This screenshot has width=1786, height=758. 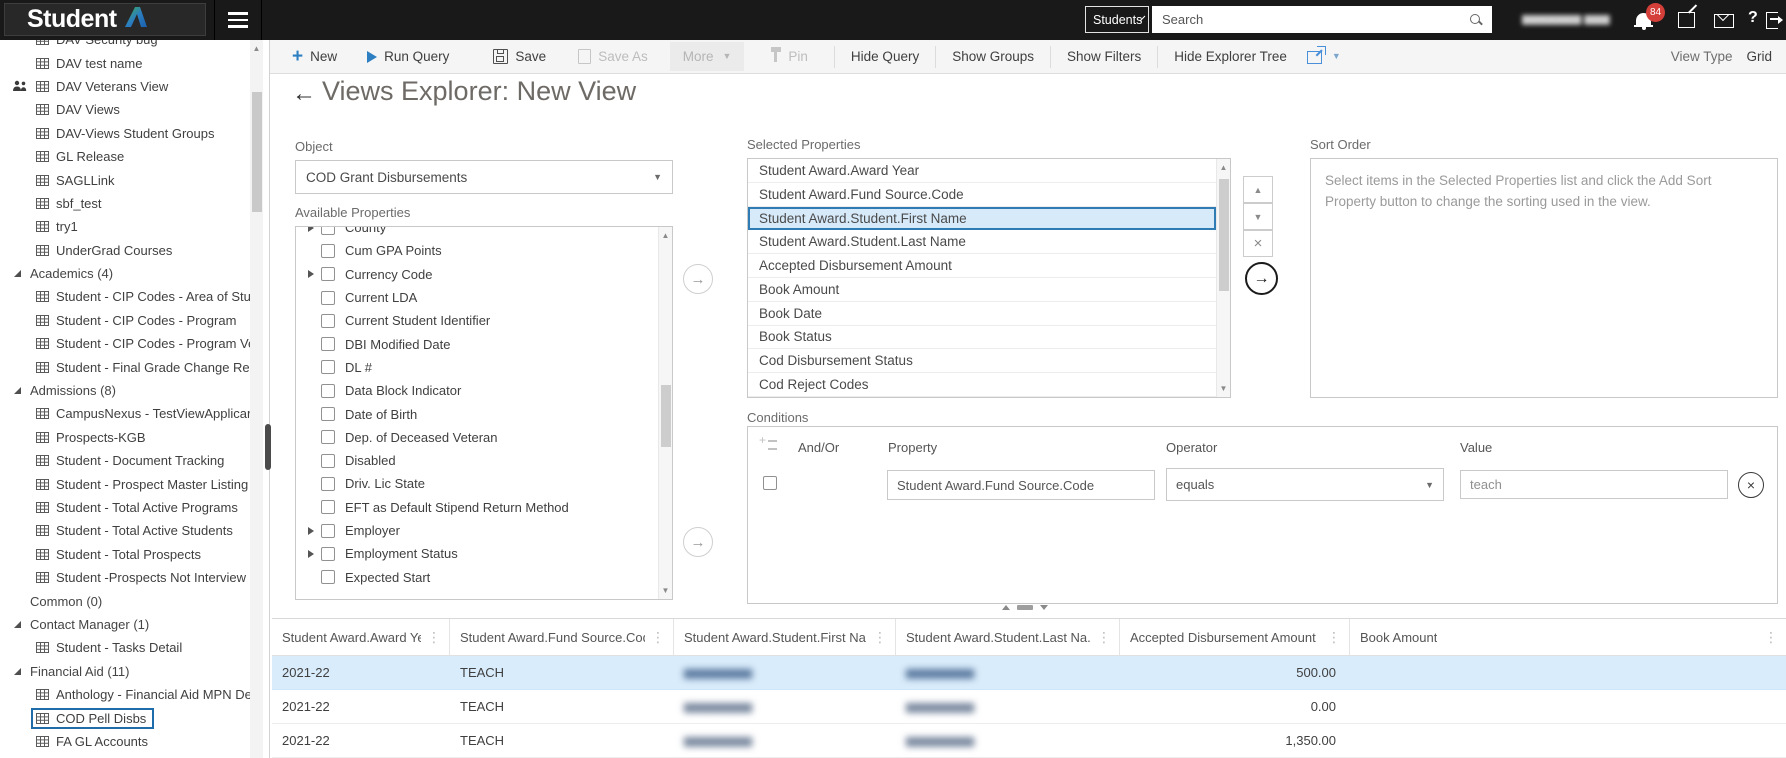 I want to click on selected-property-row: Accepted Disbursement Amount, so click(x=982, y=266).